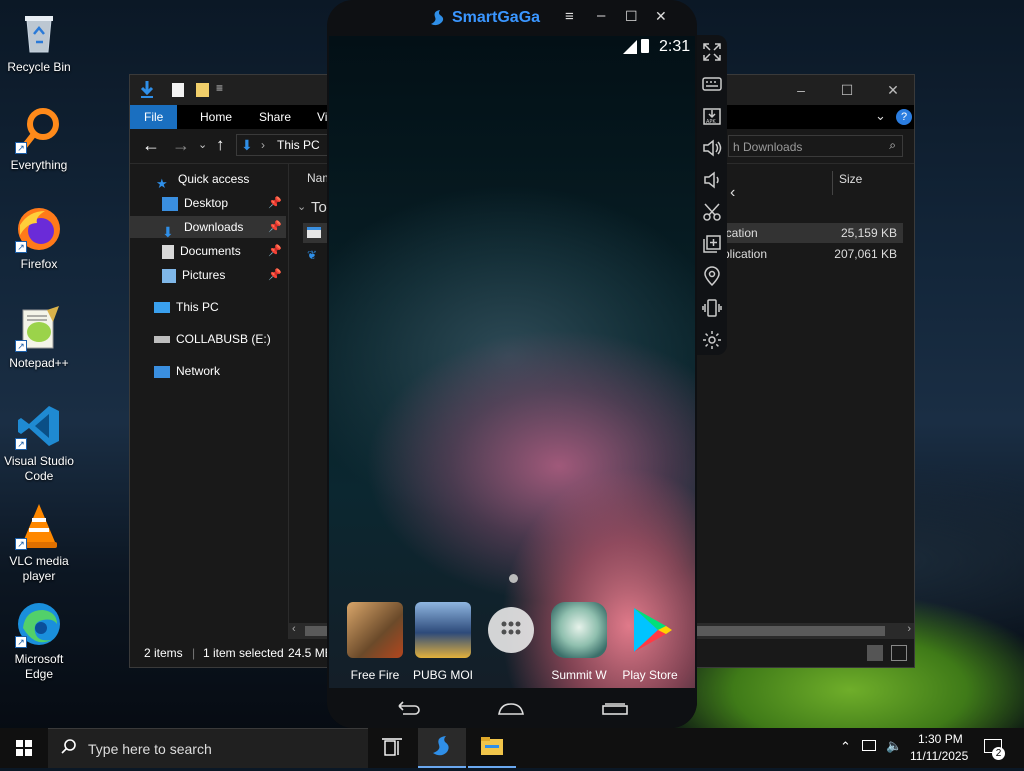 The width and height of the screenshot is (1024, 771). What do you see at coordinates (39, 426) in the screenshot?
I see `vscode-icon: ↗` at bounding box center [39, 426].